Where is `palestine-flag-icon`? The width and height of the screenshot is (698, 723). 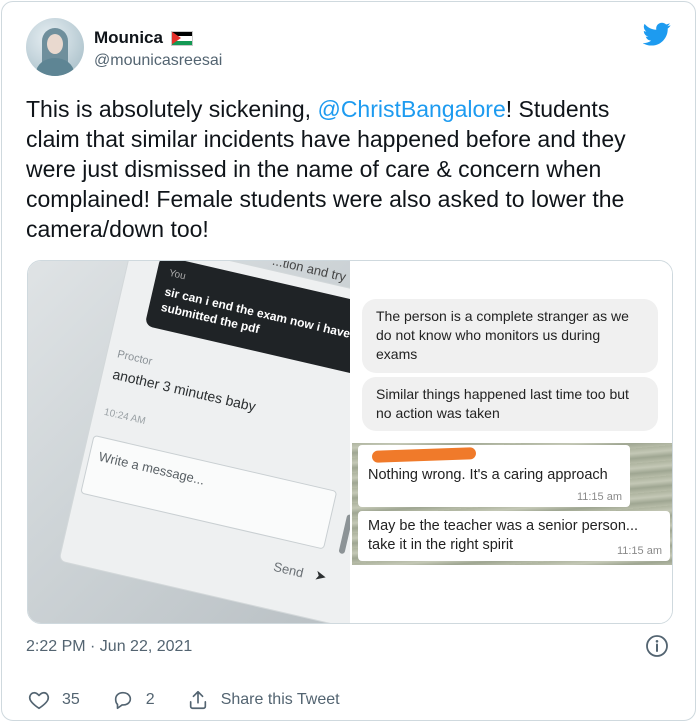 palestine-flag-icon is located at coordinates (181, 38).